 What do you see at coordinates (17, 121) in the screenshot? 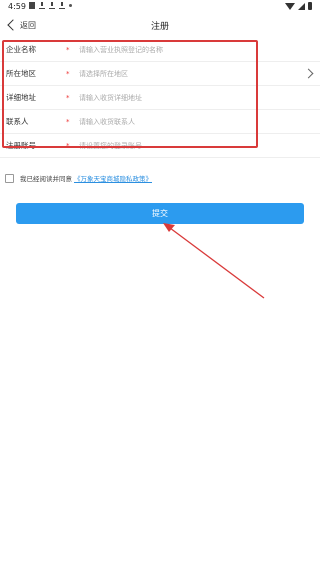
I see `contact-label: 联系人` at bounding box center [17, 121].